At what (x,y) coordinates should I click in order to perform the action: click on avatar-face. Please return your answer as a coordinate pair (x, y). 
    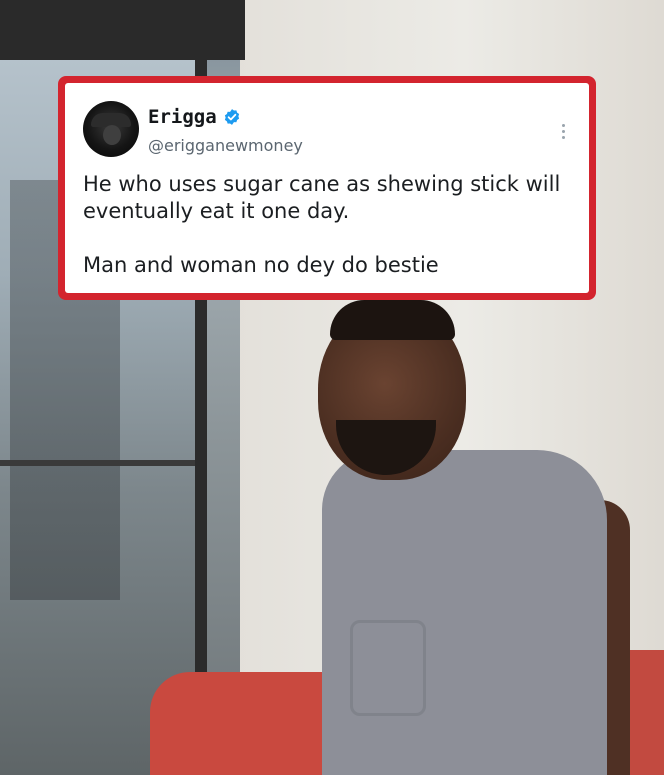
    Looking at the image, I should click on (112, 135).